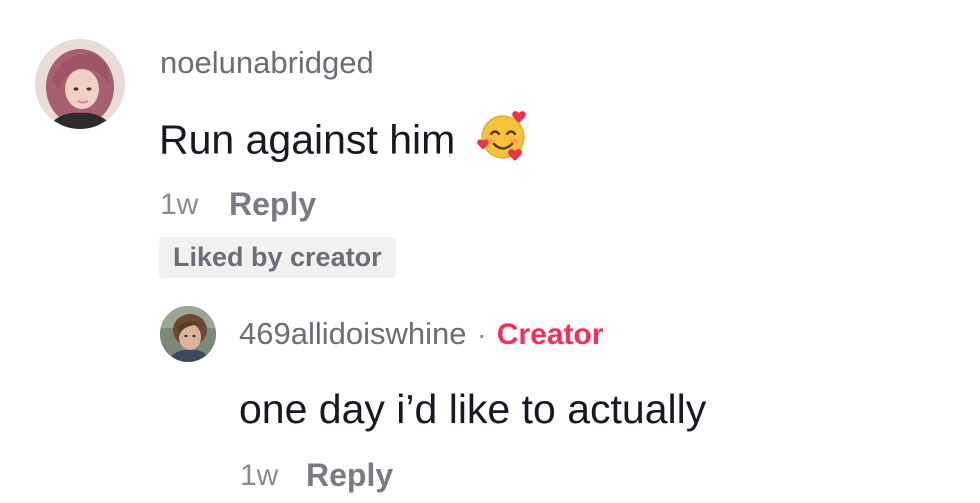  What do you see at coordinates (499, 140) in the screenshot?
I see `smiling-face-with-hearts-icon` at bounding box center [499, 140].